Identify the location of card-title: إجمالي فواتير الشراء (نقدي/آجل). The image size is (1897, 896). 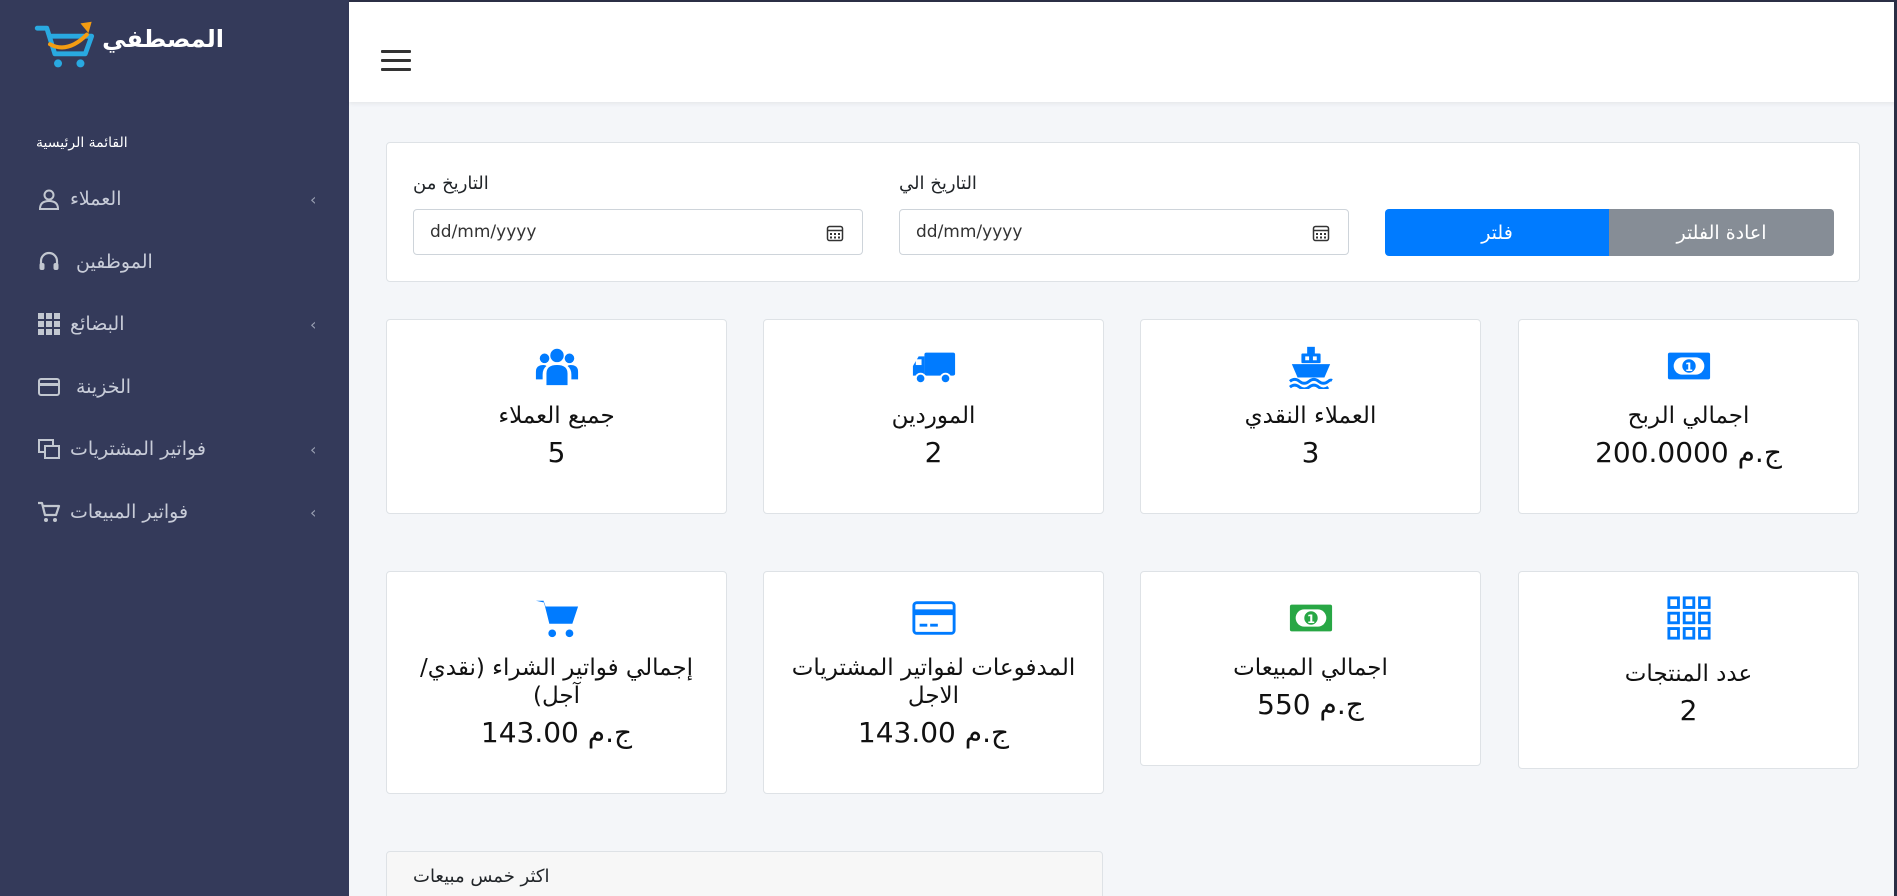
(556, 682).